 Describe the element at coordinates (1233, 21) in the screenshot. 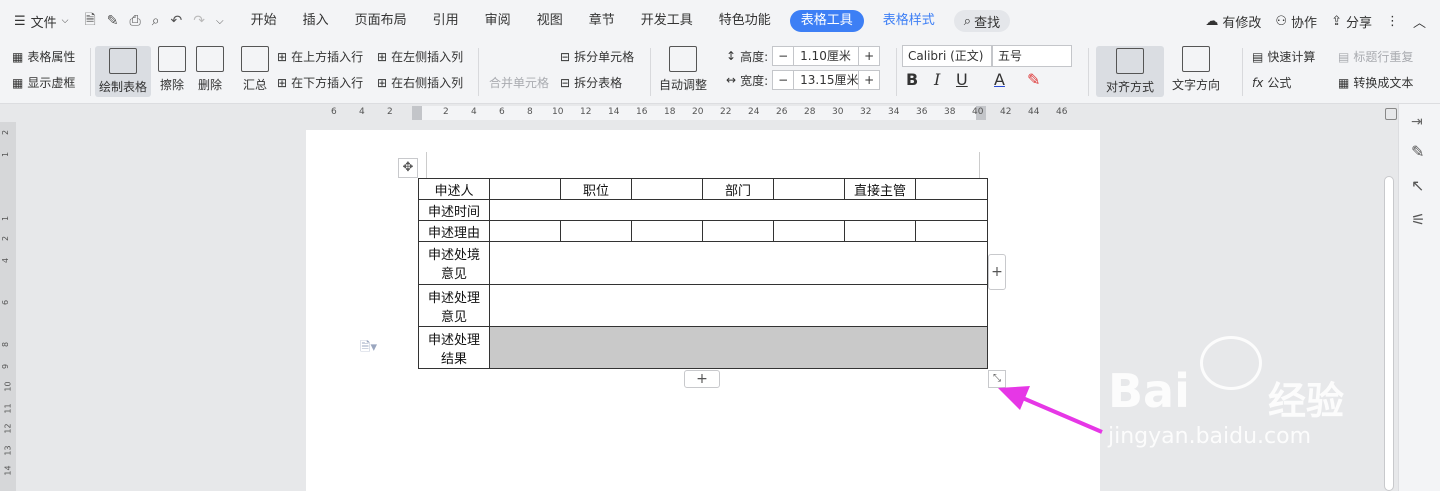

I see `modify-button: ☁ 有修改` at that location.